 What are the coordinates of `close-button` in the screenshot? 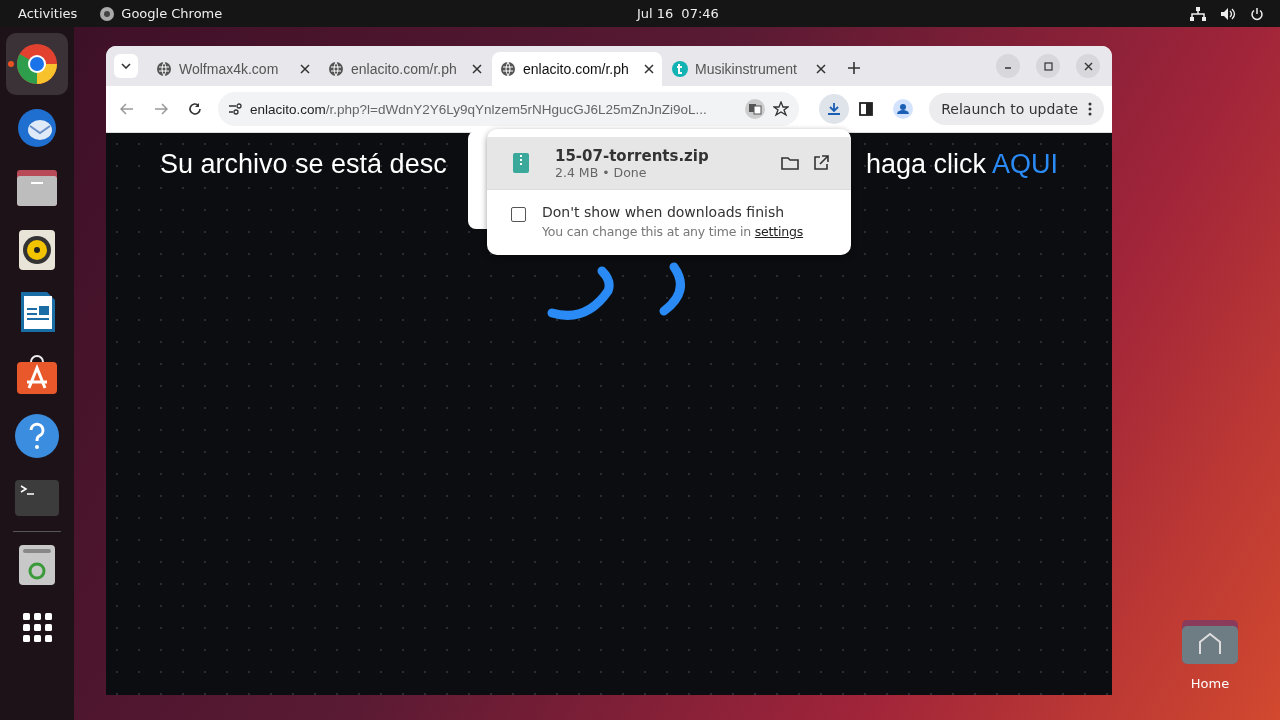 It's located at (1088, 66).